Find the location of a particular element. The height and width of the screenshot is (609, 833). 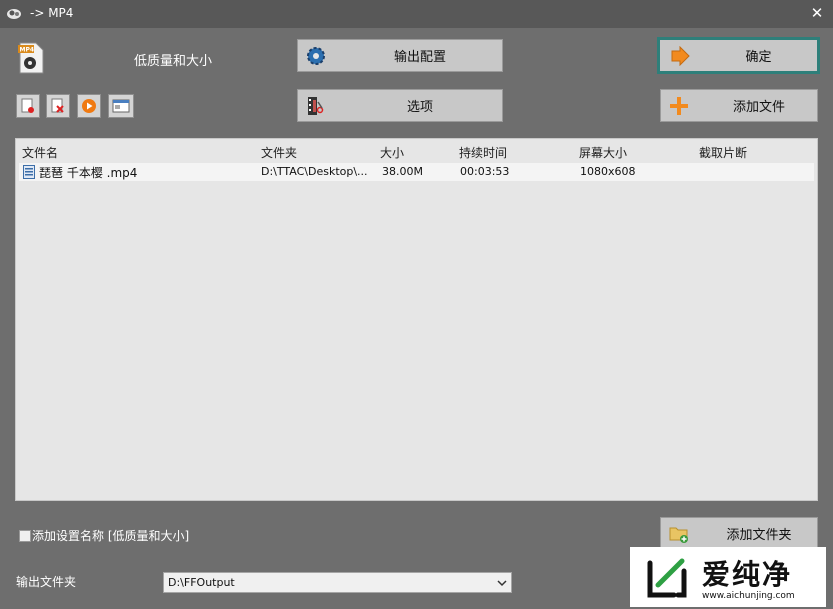

add-setting-name-label: 添加设置名称 [低质量和大小] is located at coordinates (111, 536).